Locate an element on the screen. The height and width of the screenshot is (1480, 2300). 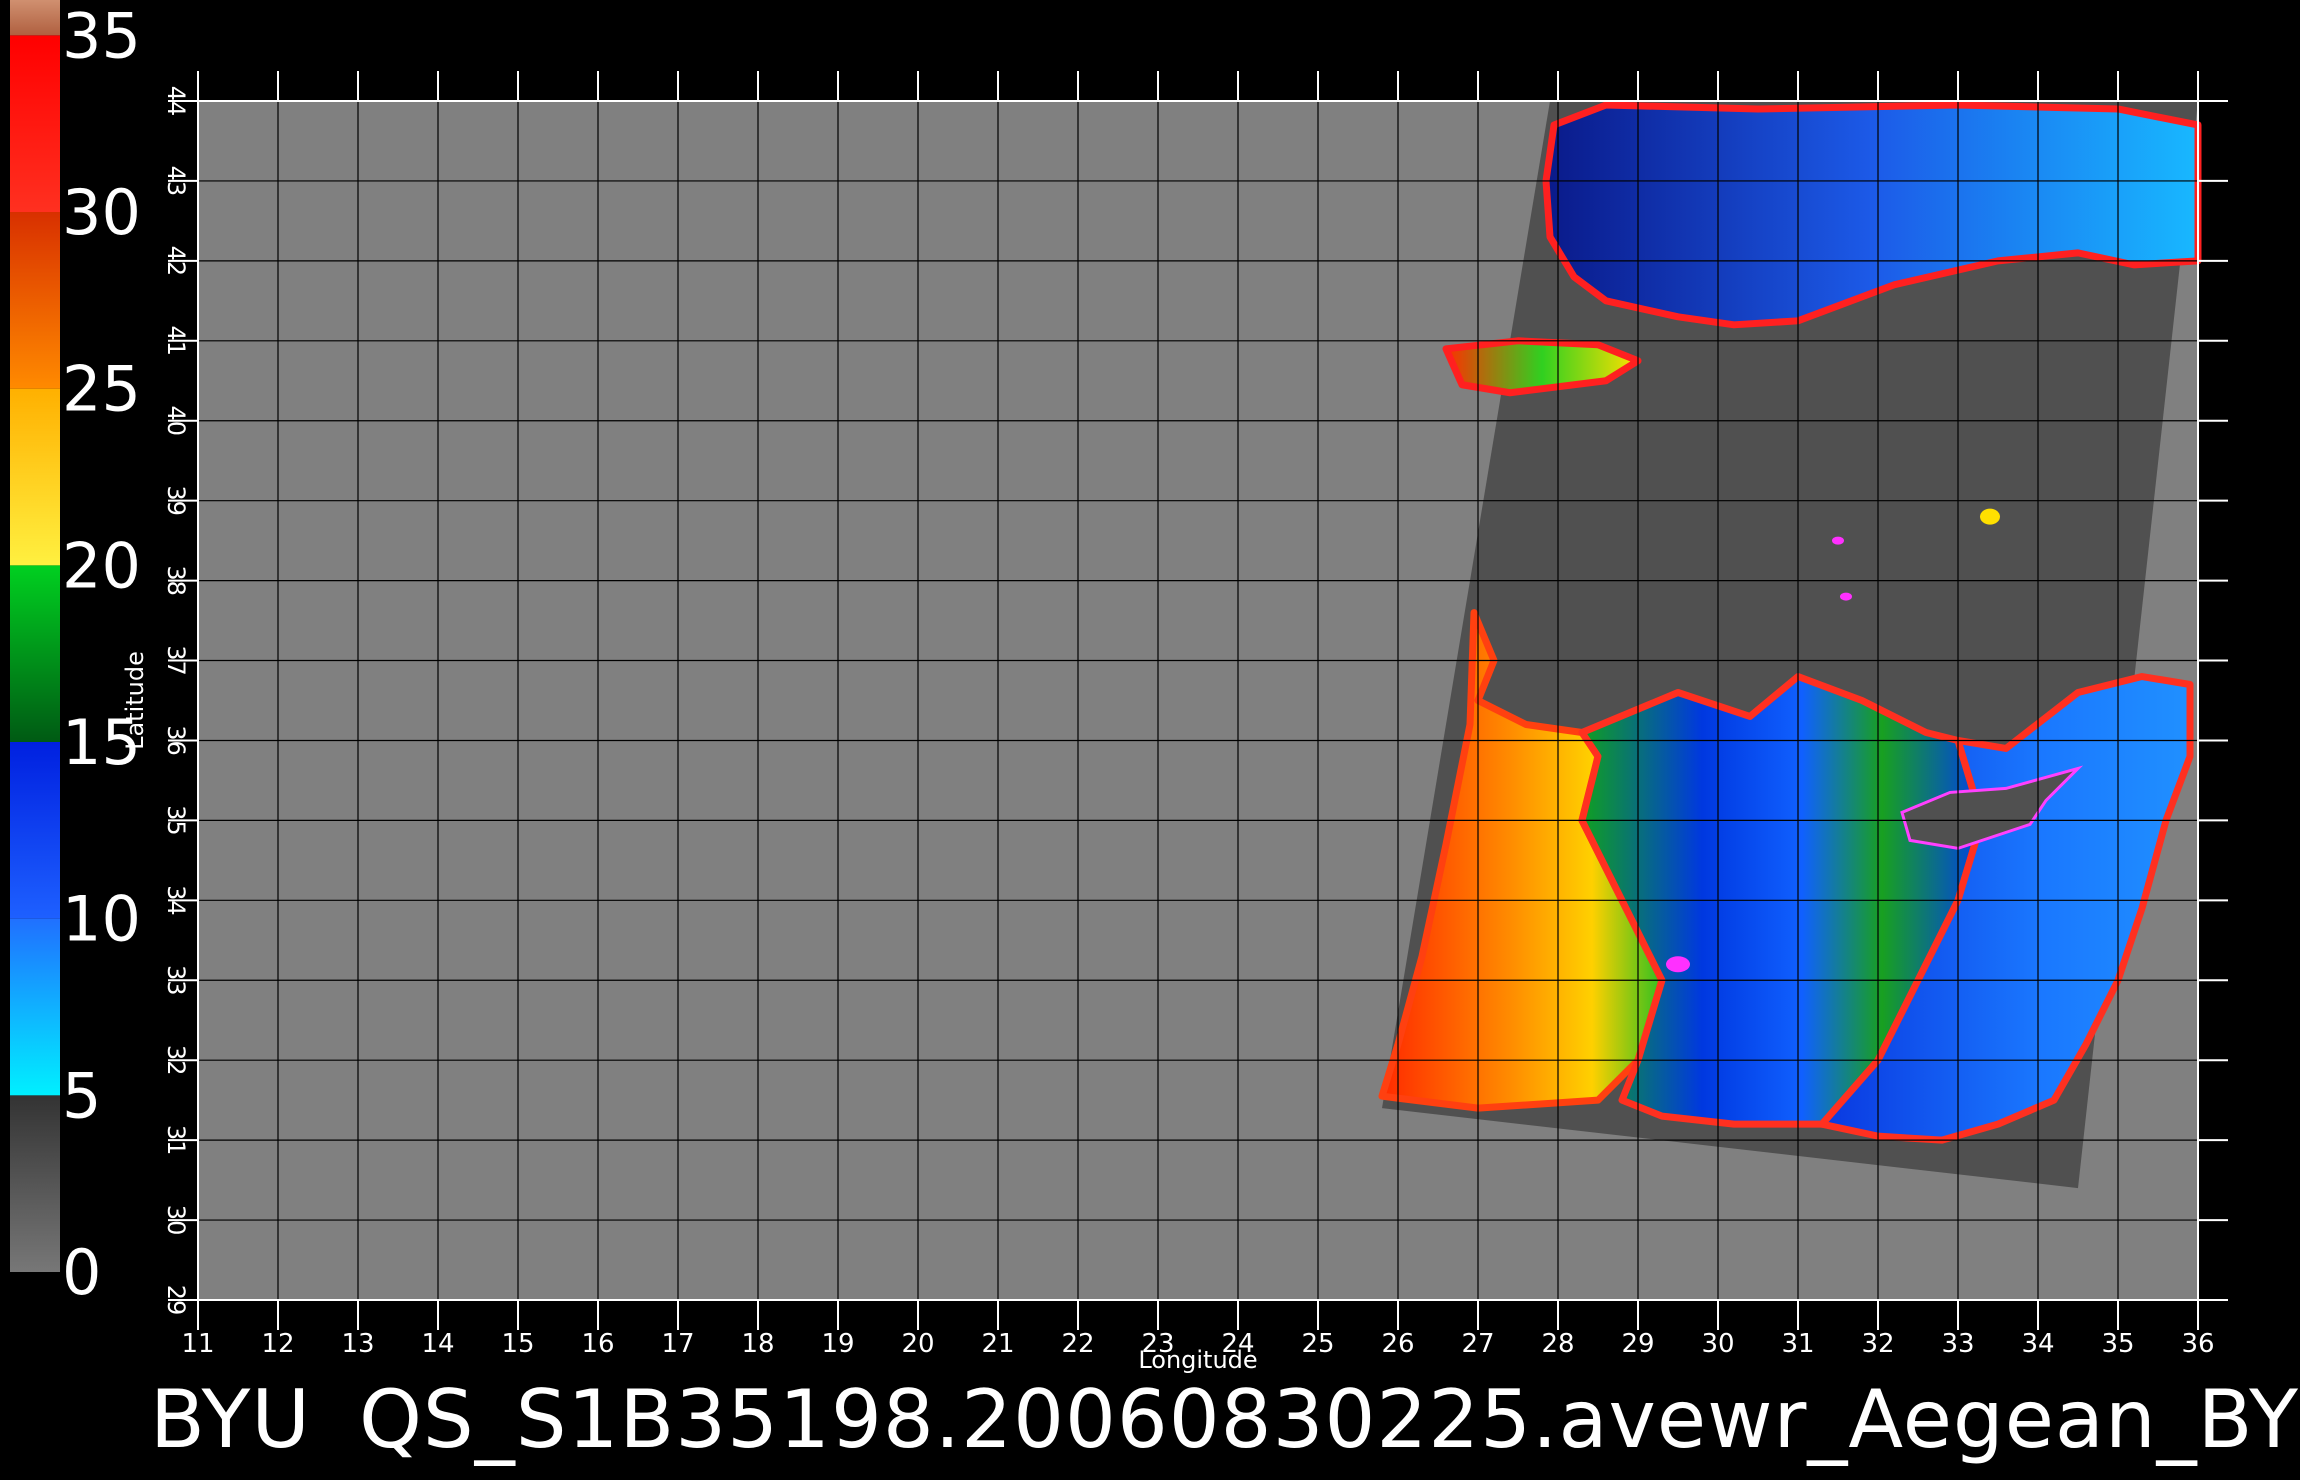
lat-tick-label: 37 is located at coordinates (176, 660).